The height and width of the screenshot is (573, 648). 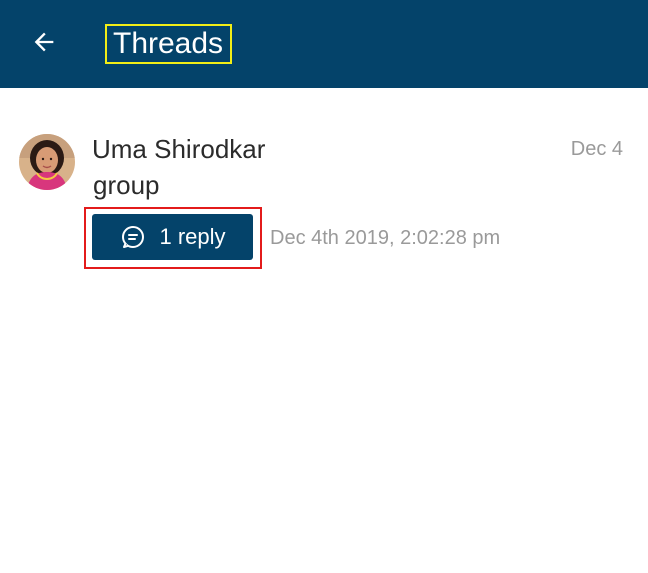 I want to click on thread-date: Dec 4, so click(x=596, y=149).